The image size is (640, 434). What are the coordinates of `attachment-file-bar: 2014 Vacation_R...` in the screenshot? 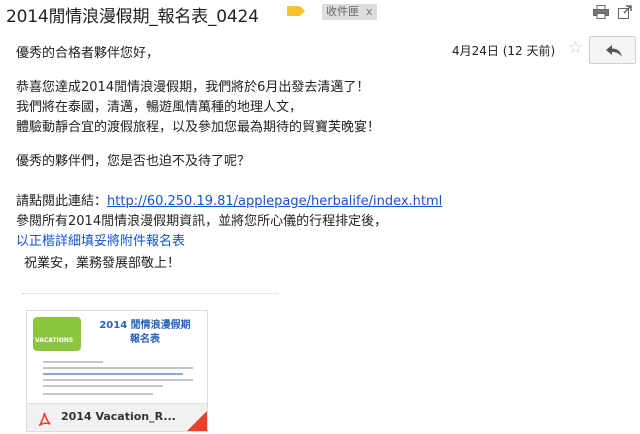 It's located at (117, 417).